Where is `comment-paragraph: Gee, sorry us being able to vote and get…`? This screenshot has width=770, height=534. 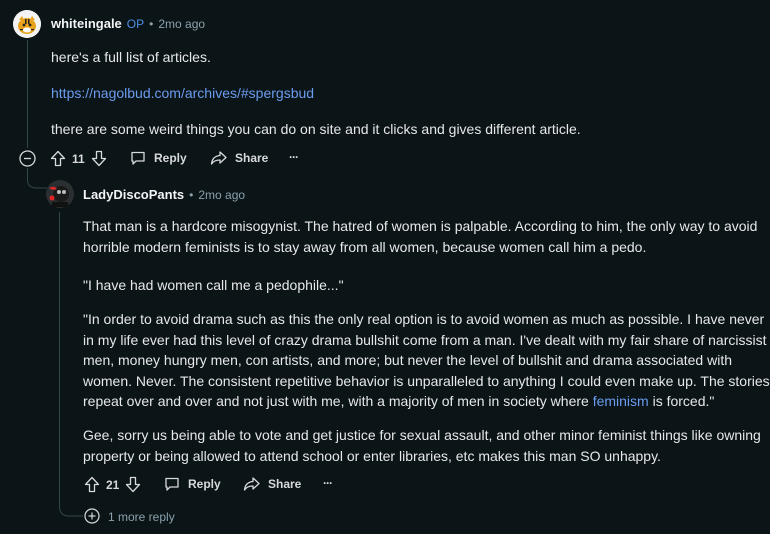 comment-paragraph: Gee, sorry us being able to vote and get… is located at coordinates (422, 445).